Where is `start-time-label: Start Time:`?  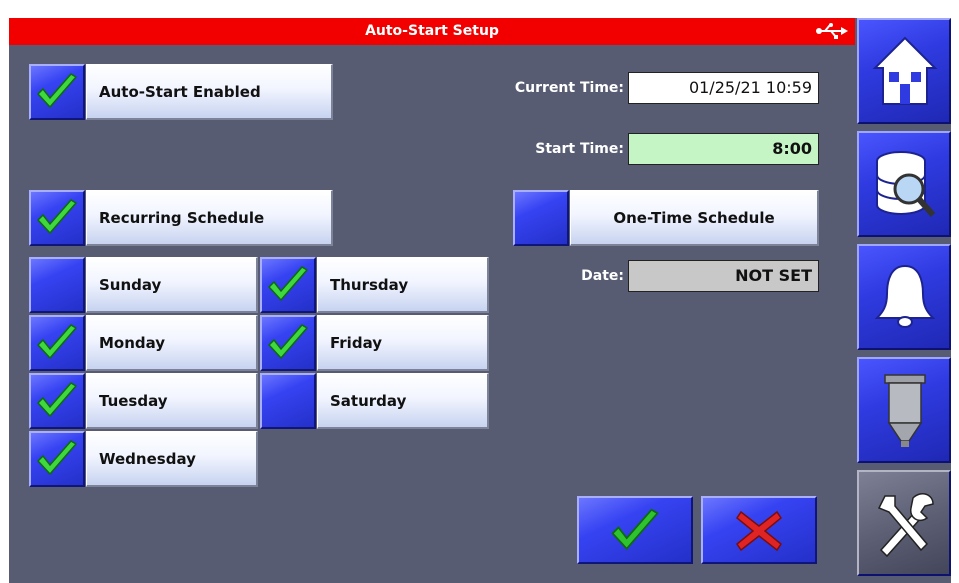 start-time-label: Start Time: is located at coordinates (579, 149).